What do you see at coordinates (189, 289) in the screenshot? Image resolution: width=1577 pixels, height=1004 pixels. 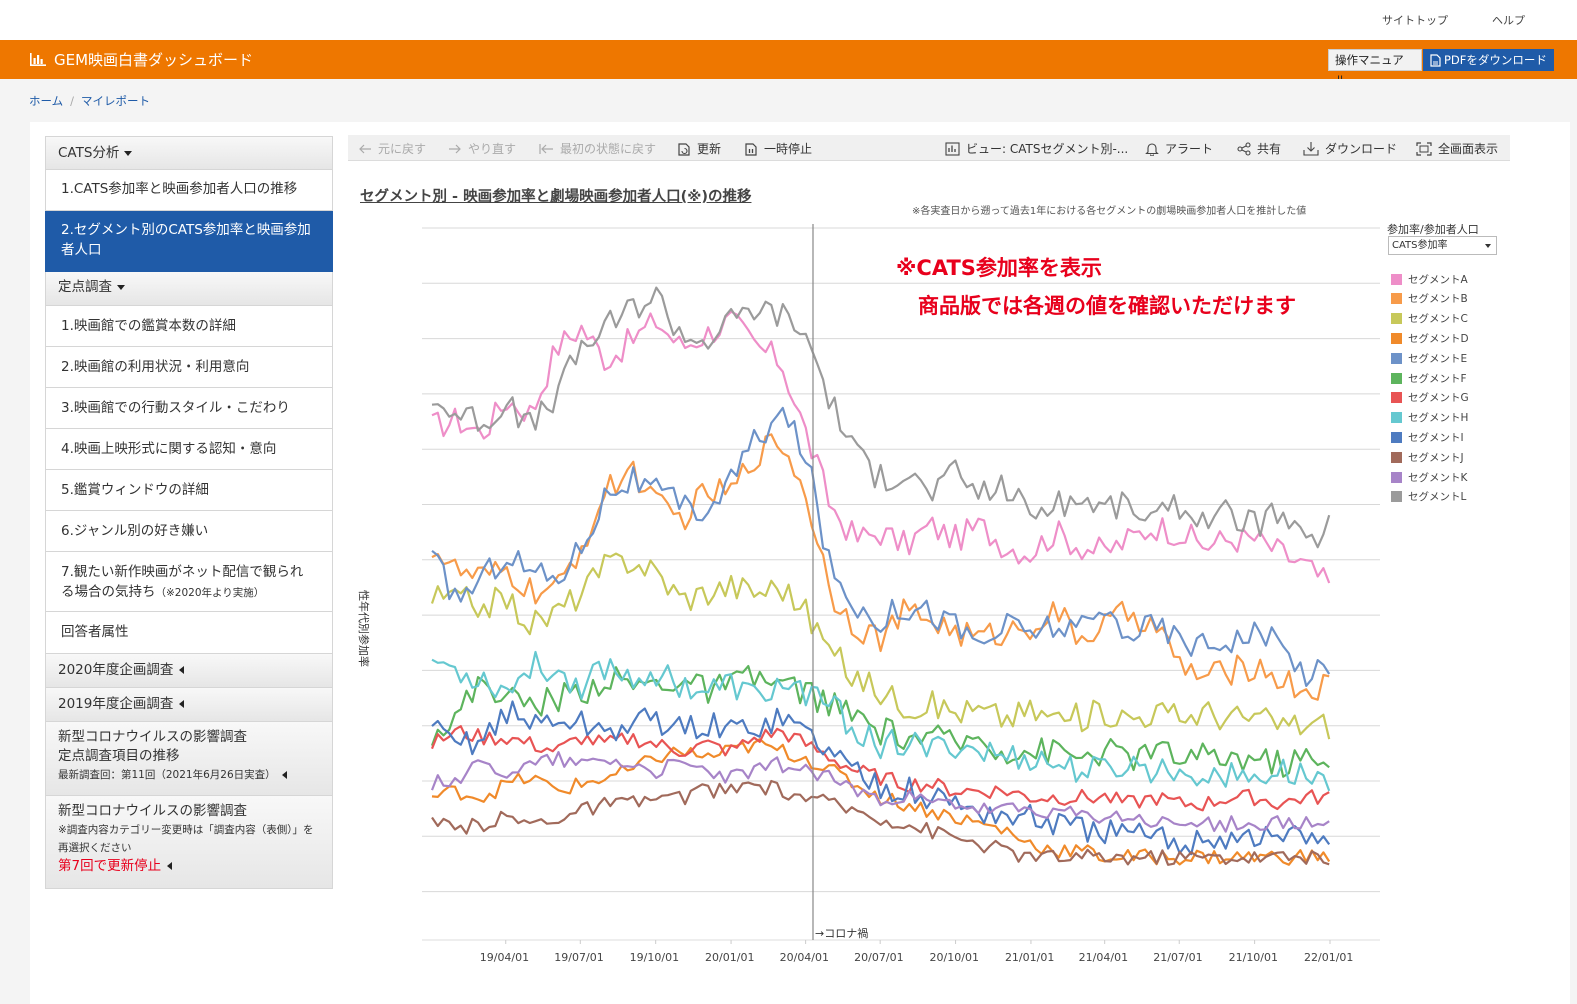 I see `sidebar-section-fixed: 定点調査` at bounding box center [189, 289].